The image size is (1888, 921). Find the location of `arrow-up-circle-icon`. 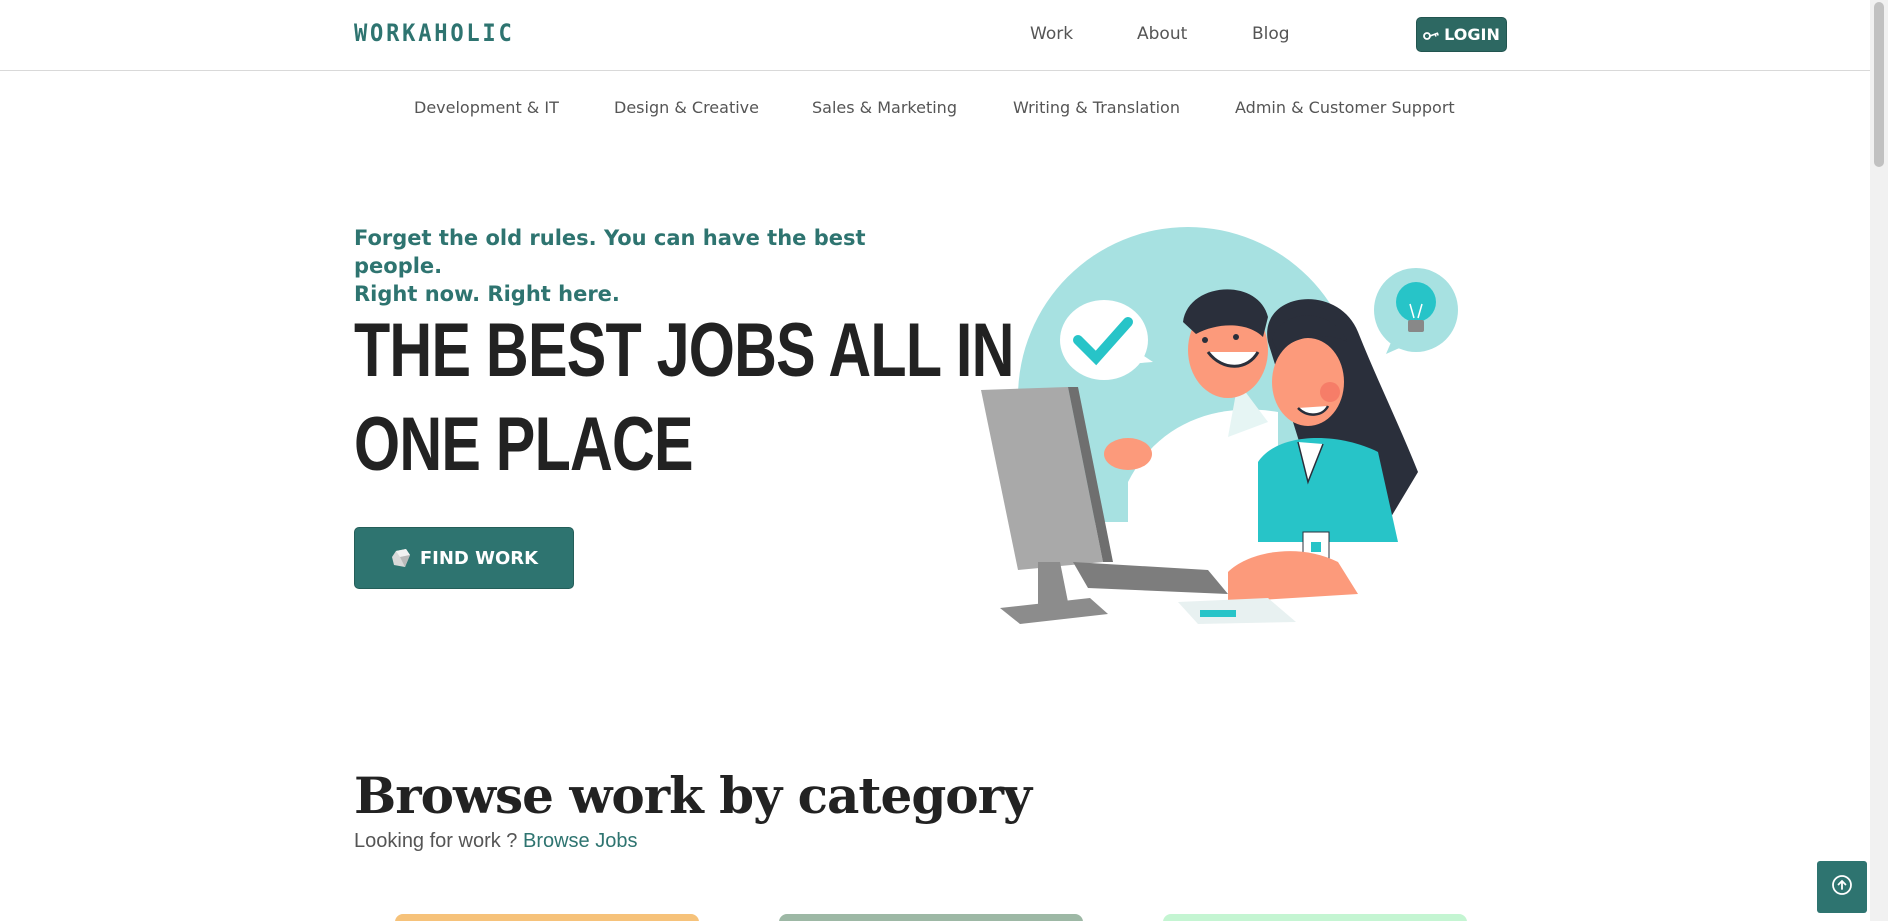

arrow-up-circle-icon is located at coordinates (1842, 887).